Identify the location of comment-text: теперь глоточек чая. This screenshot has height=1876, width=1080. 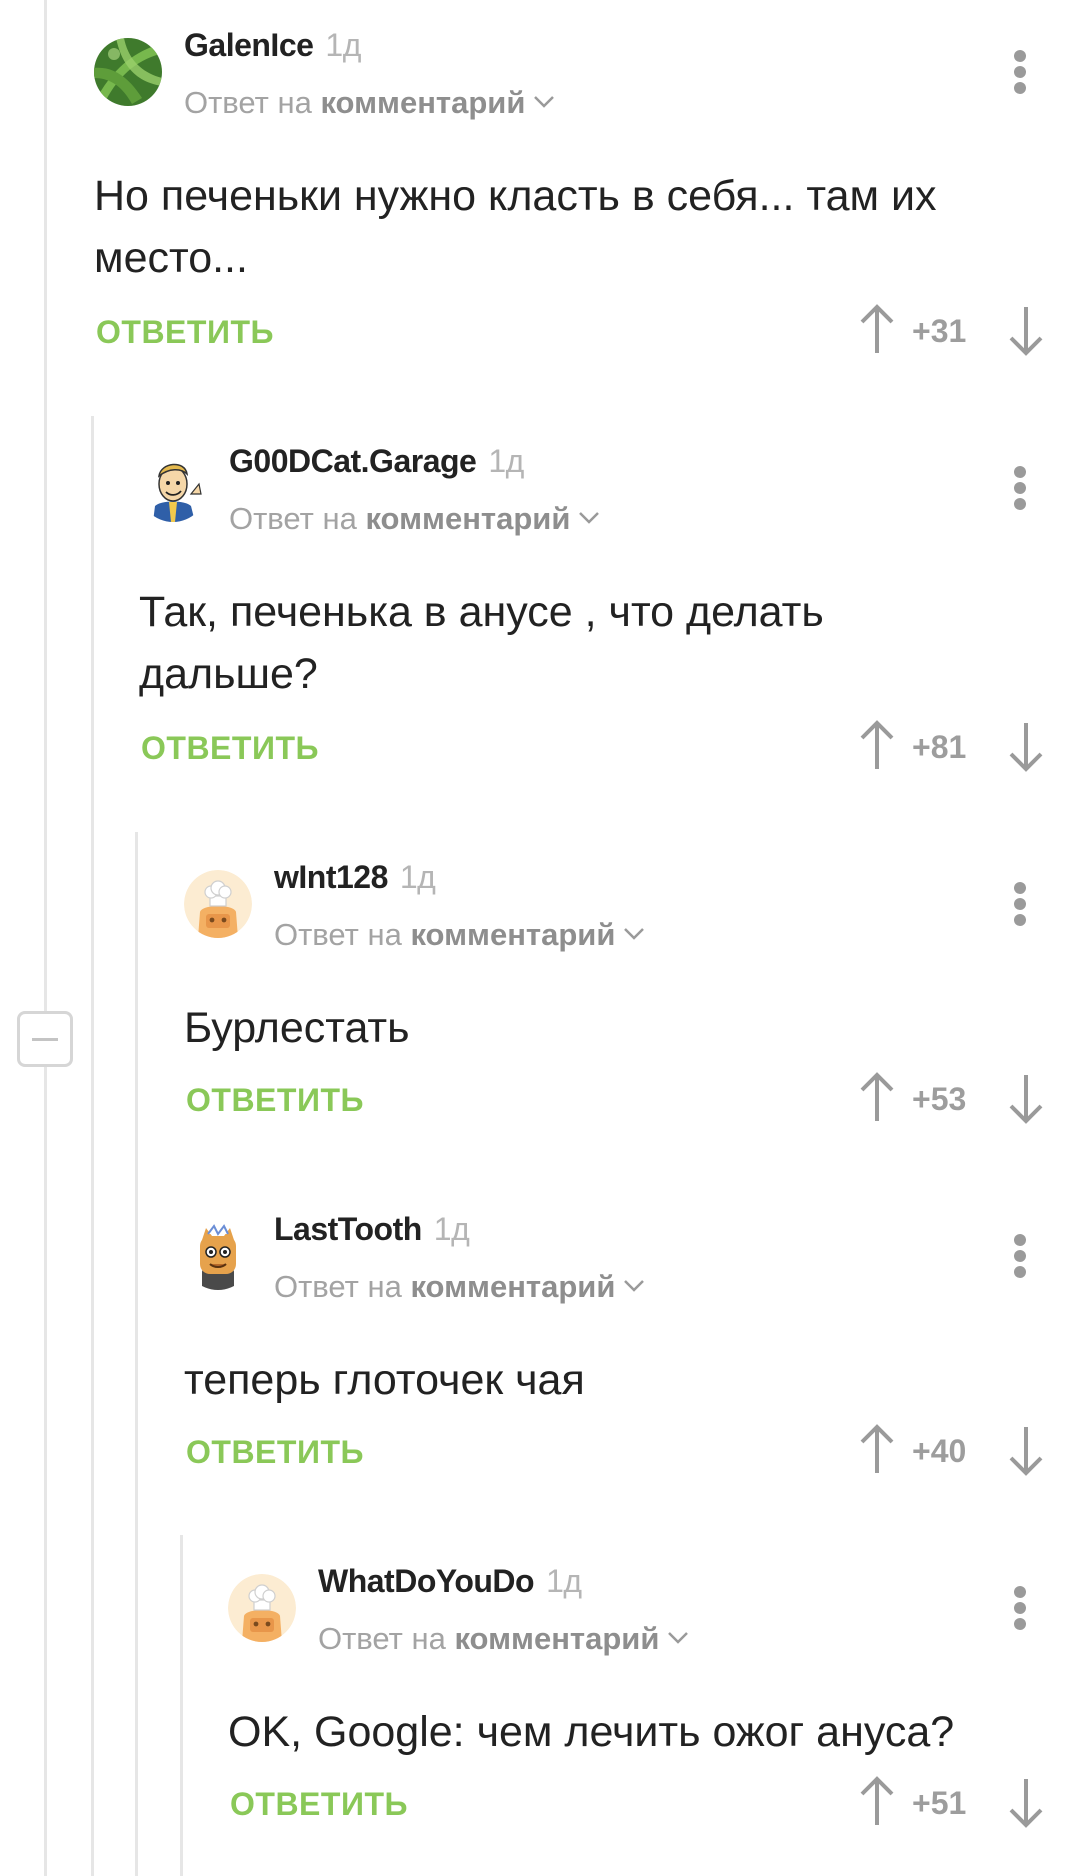
(384, 1380).